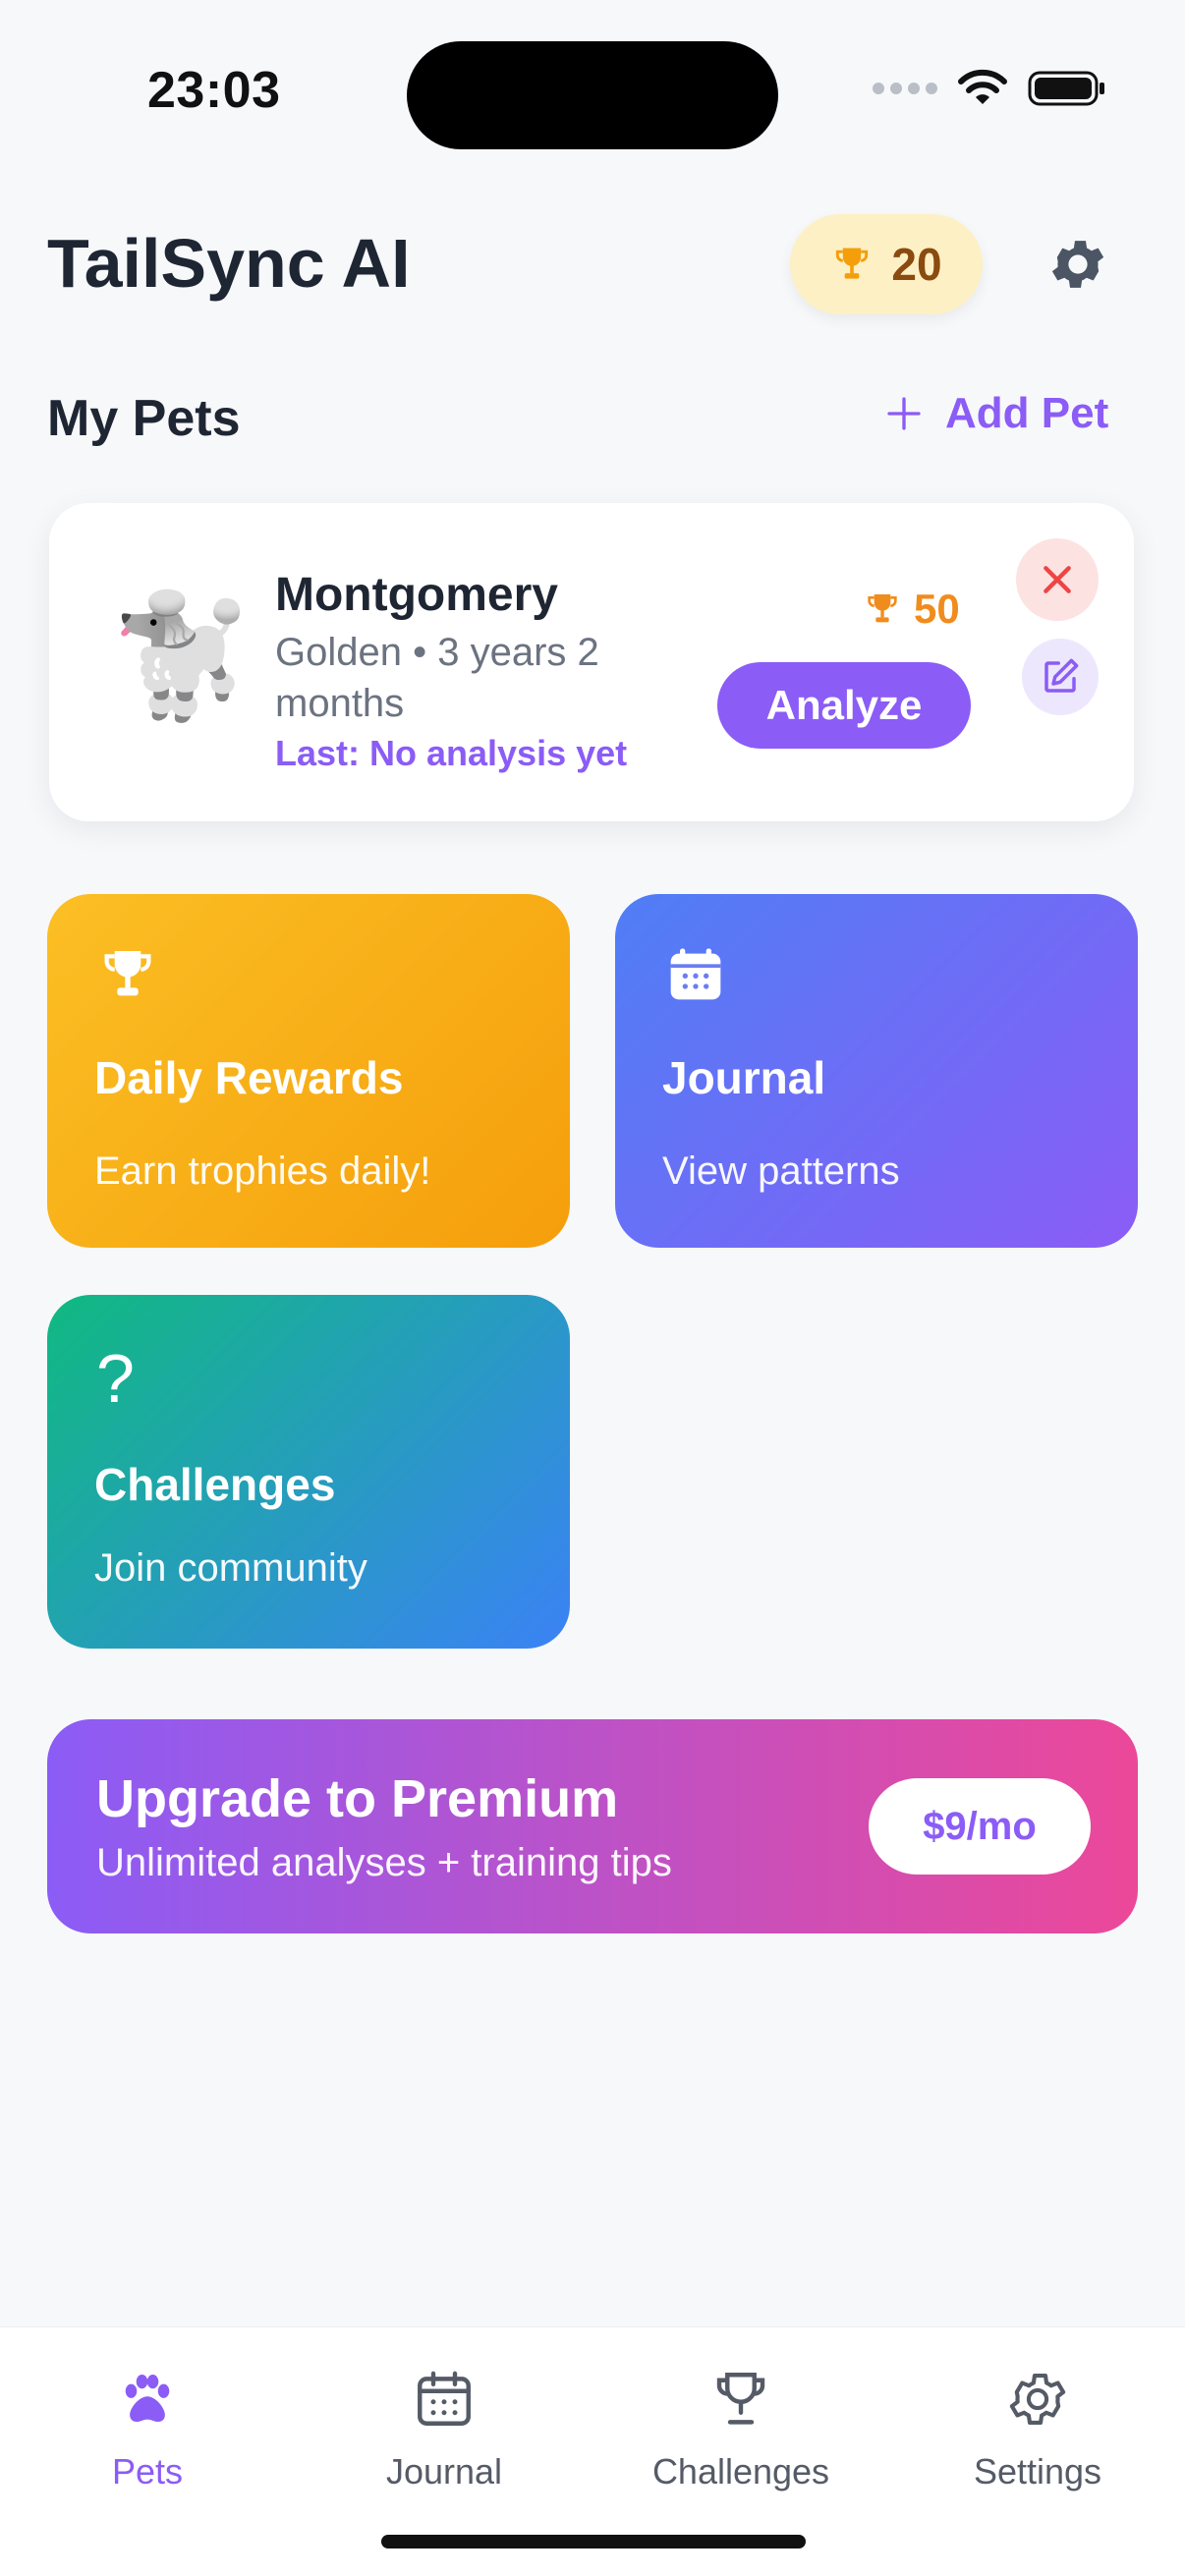 Image resolution: width=1185 pixels, height=2576 pixels. I want to click on delete-pet-button, so click(1057, 579).